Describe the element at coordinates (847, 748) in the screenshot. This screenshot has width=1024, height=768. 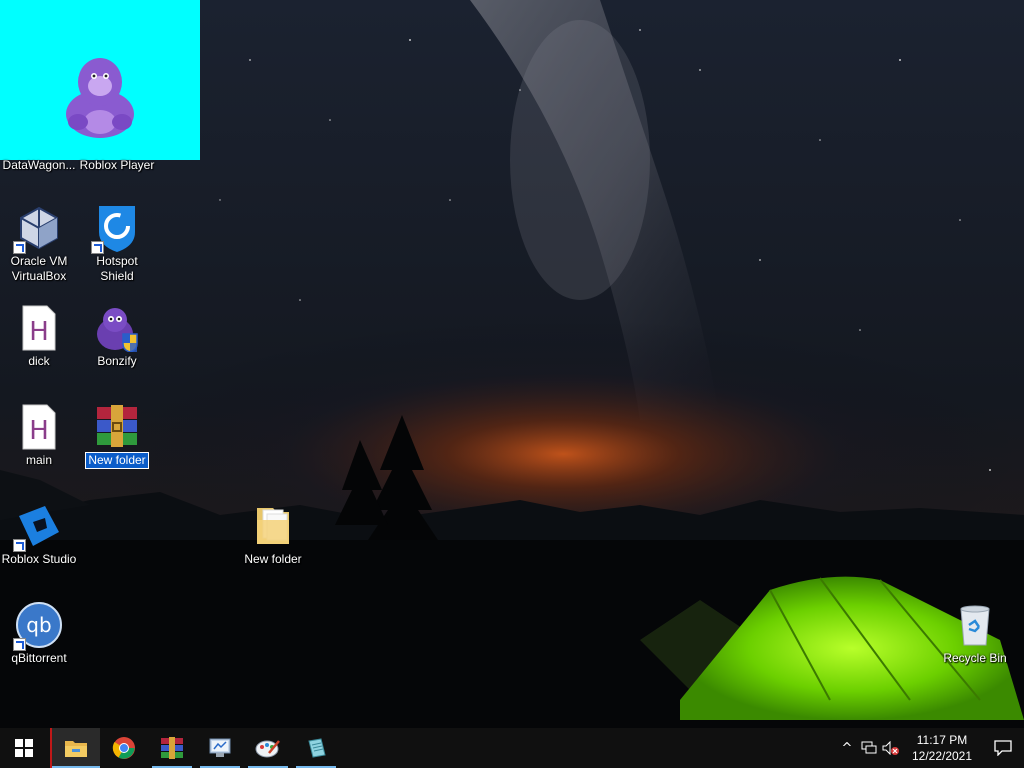
I see `show-hidden-icons-chevron-icon: ^` at that location.